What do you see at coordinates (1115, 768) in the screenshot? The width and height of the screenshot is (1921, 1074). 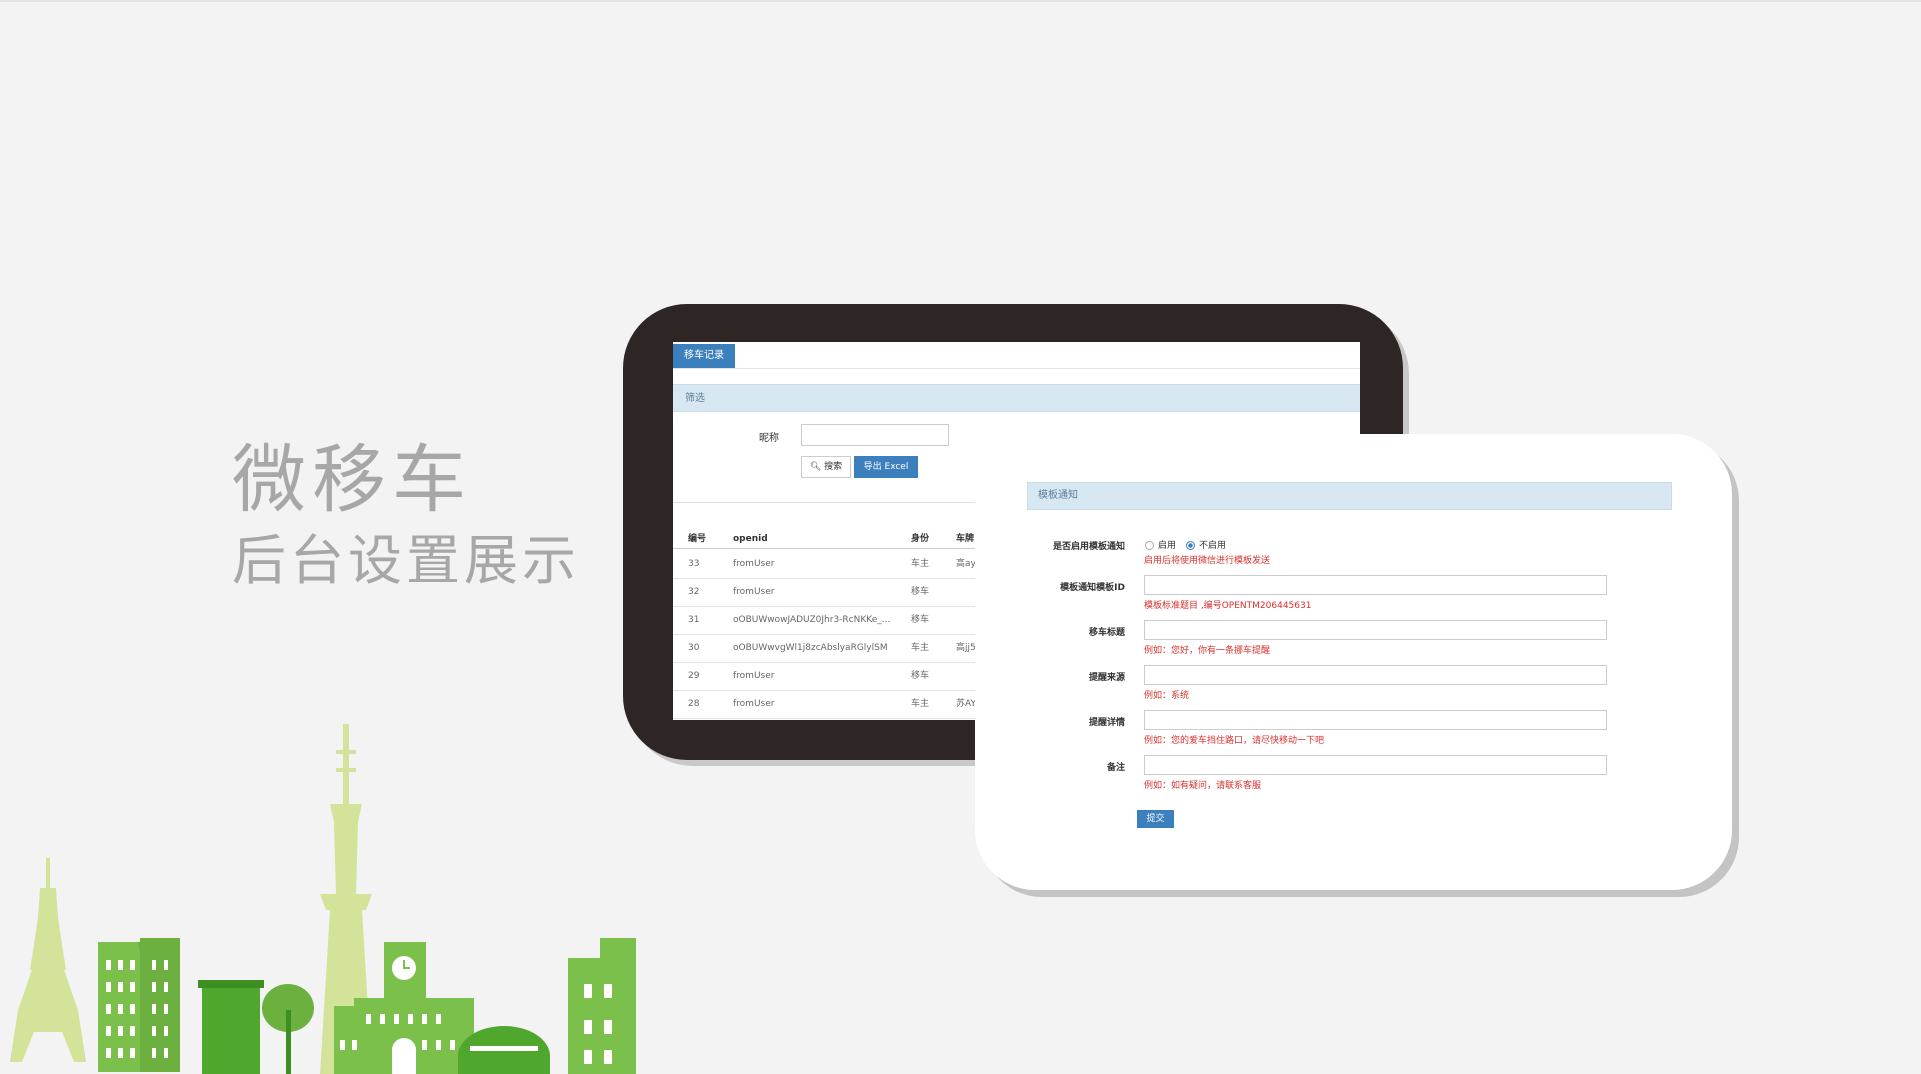 I see `remark-label: 备注` at bounding box center [1115, 768].